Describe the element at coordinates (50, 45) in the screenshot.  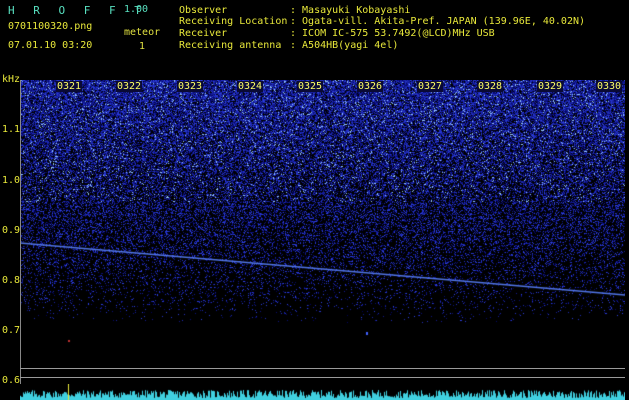
I see `datetime: 07.01.10 03:20` at that location.